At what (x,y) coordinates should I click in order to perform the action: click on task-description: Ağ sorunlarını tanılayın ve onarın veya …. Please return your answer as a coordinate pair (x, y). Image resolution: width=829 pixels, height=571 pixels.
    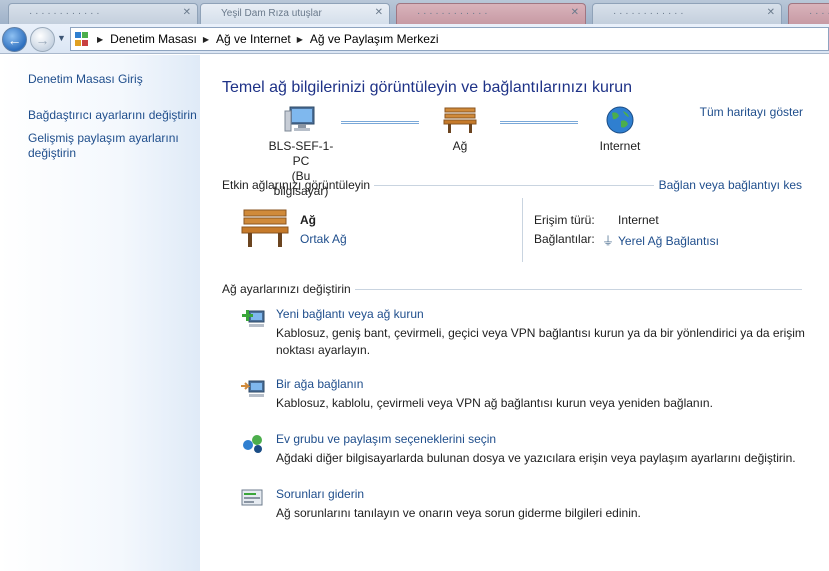
    Looking at the image, I should click on (458, 513).